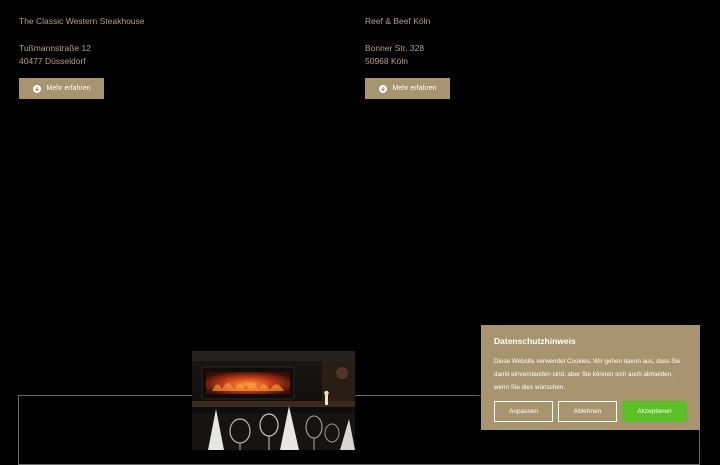 The image size is (720, 465). What do you see at coordinates (398, 21) in the screenshot?
I see `location-title: Reef & Beef Köln` at bounding box center [398, 21].